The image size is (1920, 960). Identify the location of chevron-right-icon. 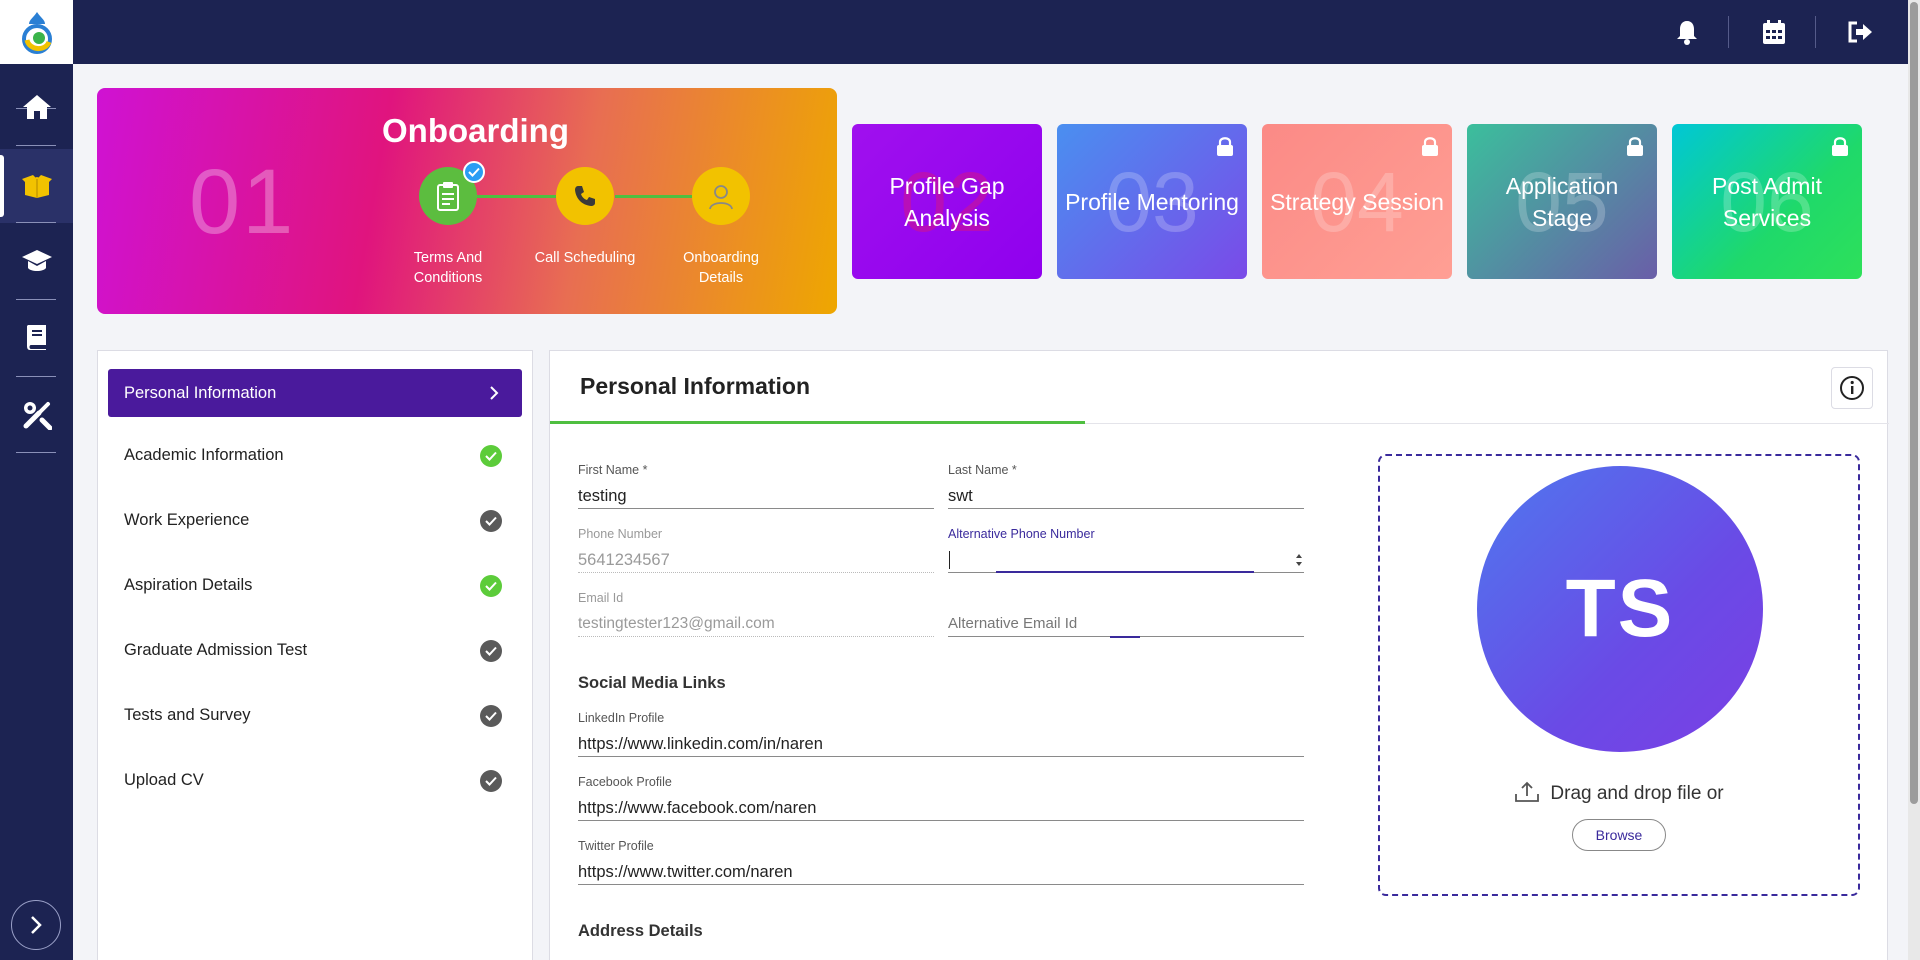
(494, 393).